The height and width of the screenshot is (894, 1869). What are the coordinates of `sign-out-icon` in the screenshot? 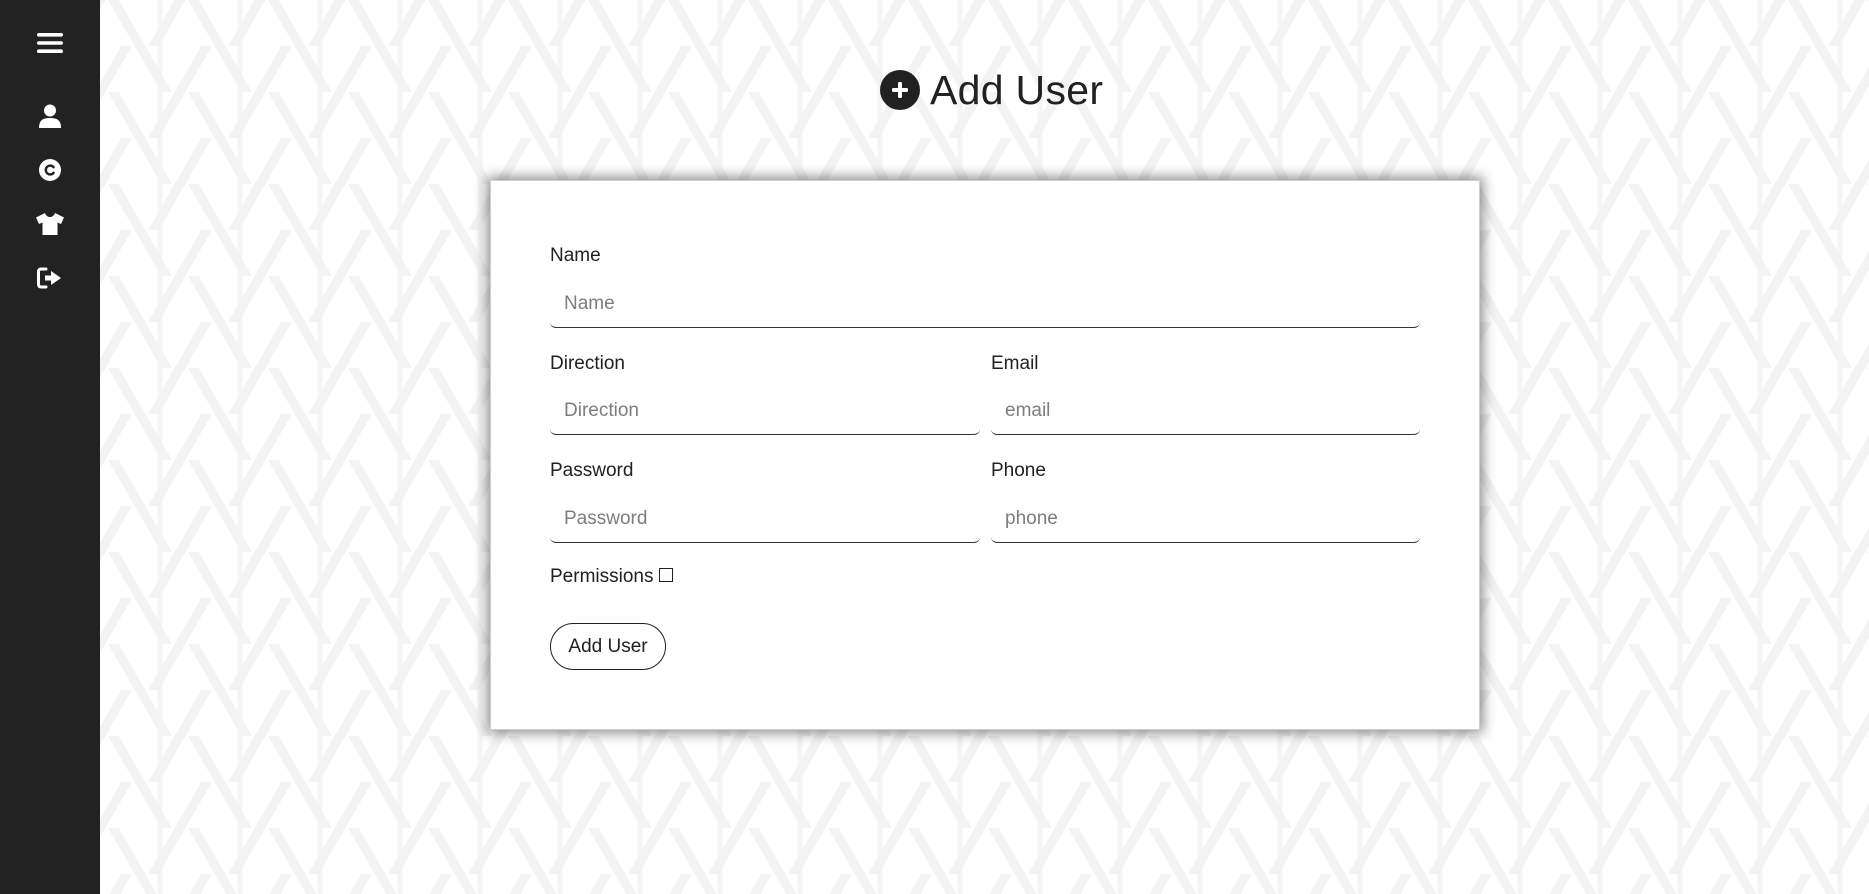 It's located at (49, 278).